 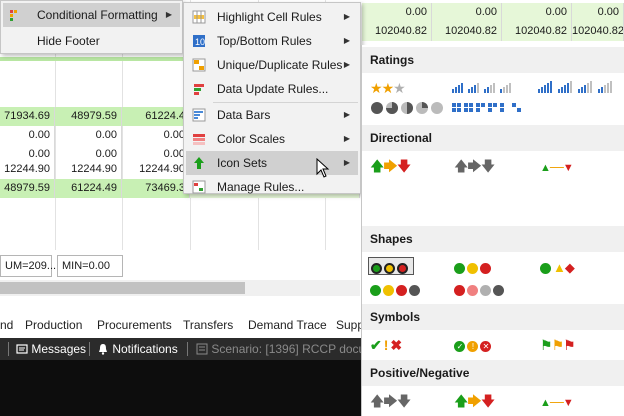 What do you see at coordinates (208, 325) in the screenshot?
I see `tab-transfers: Transfers` at bounding box center [208, 325].